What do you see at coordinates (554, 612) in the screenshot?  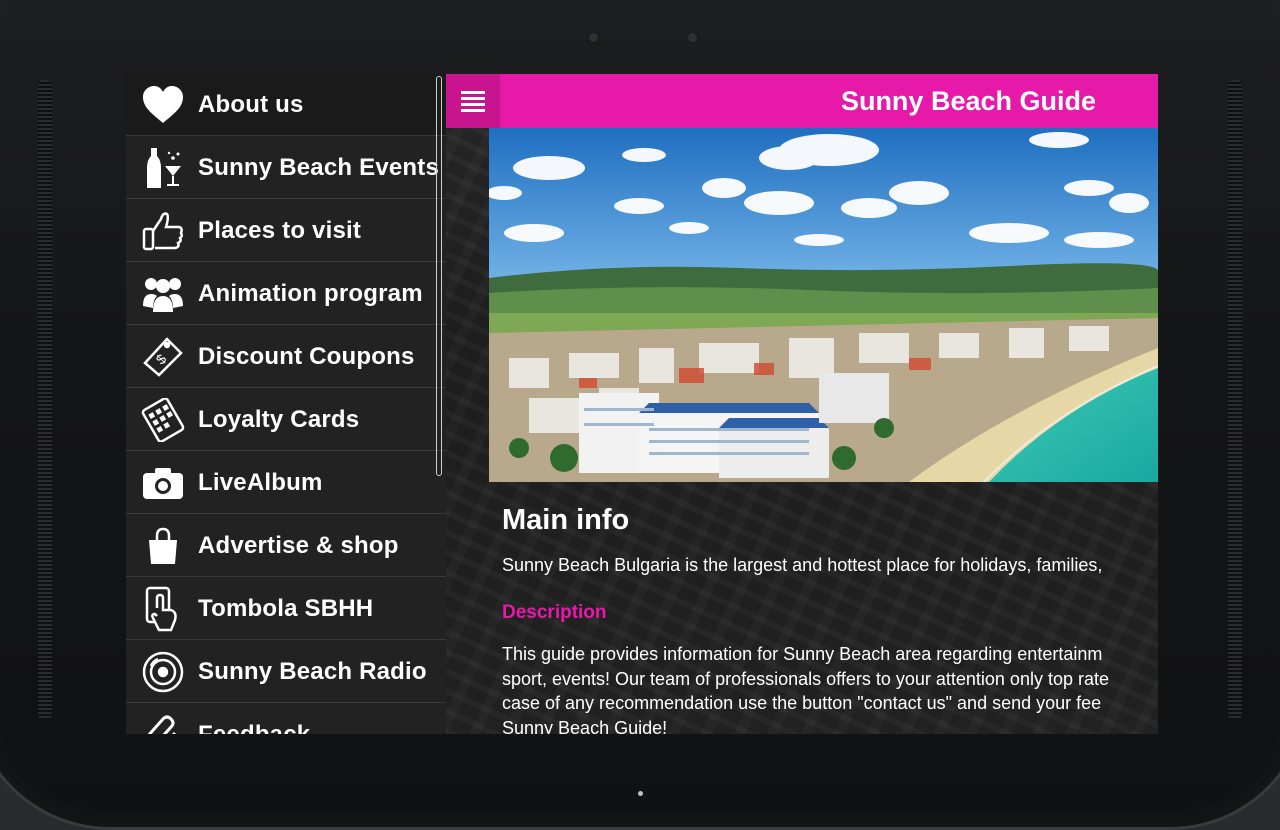 I see `description-heading: Description` at bounding box center [554, 612].